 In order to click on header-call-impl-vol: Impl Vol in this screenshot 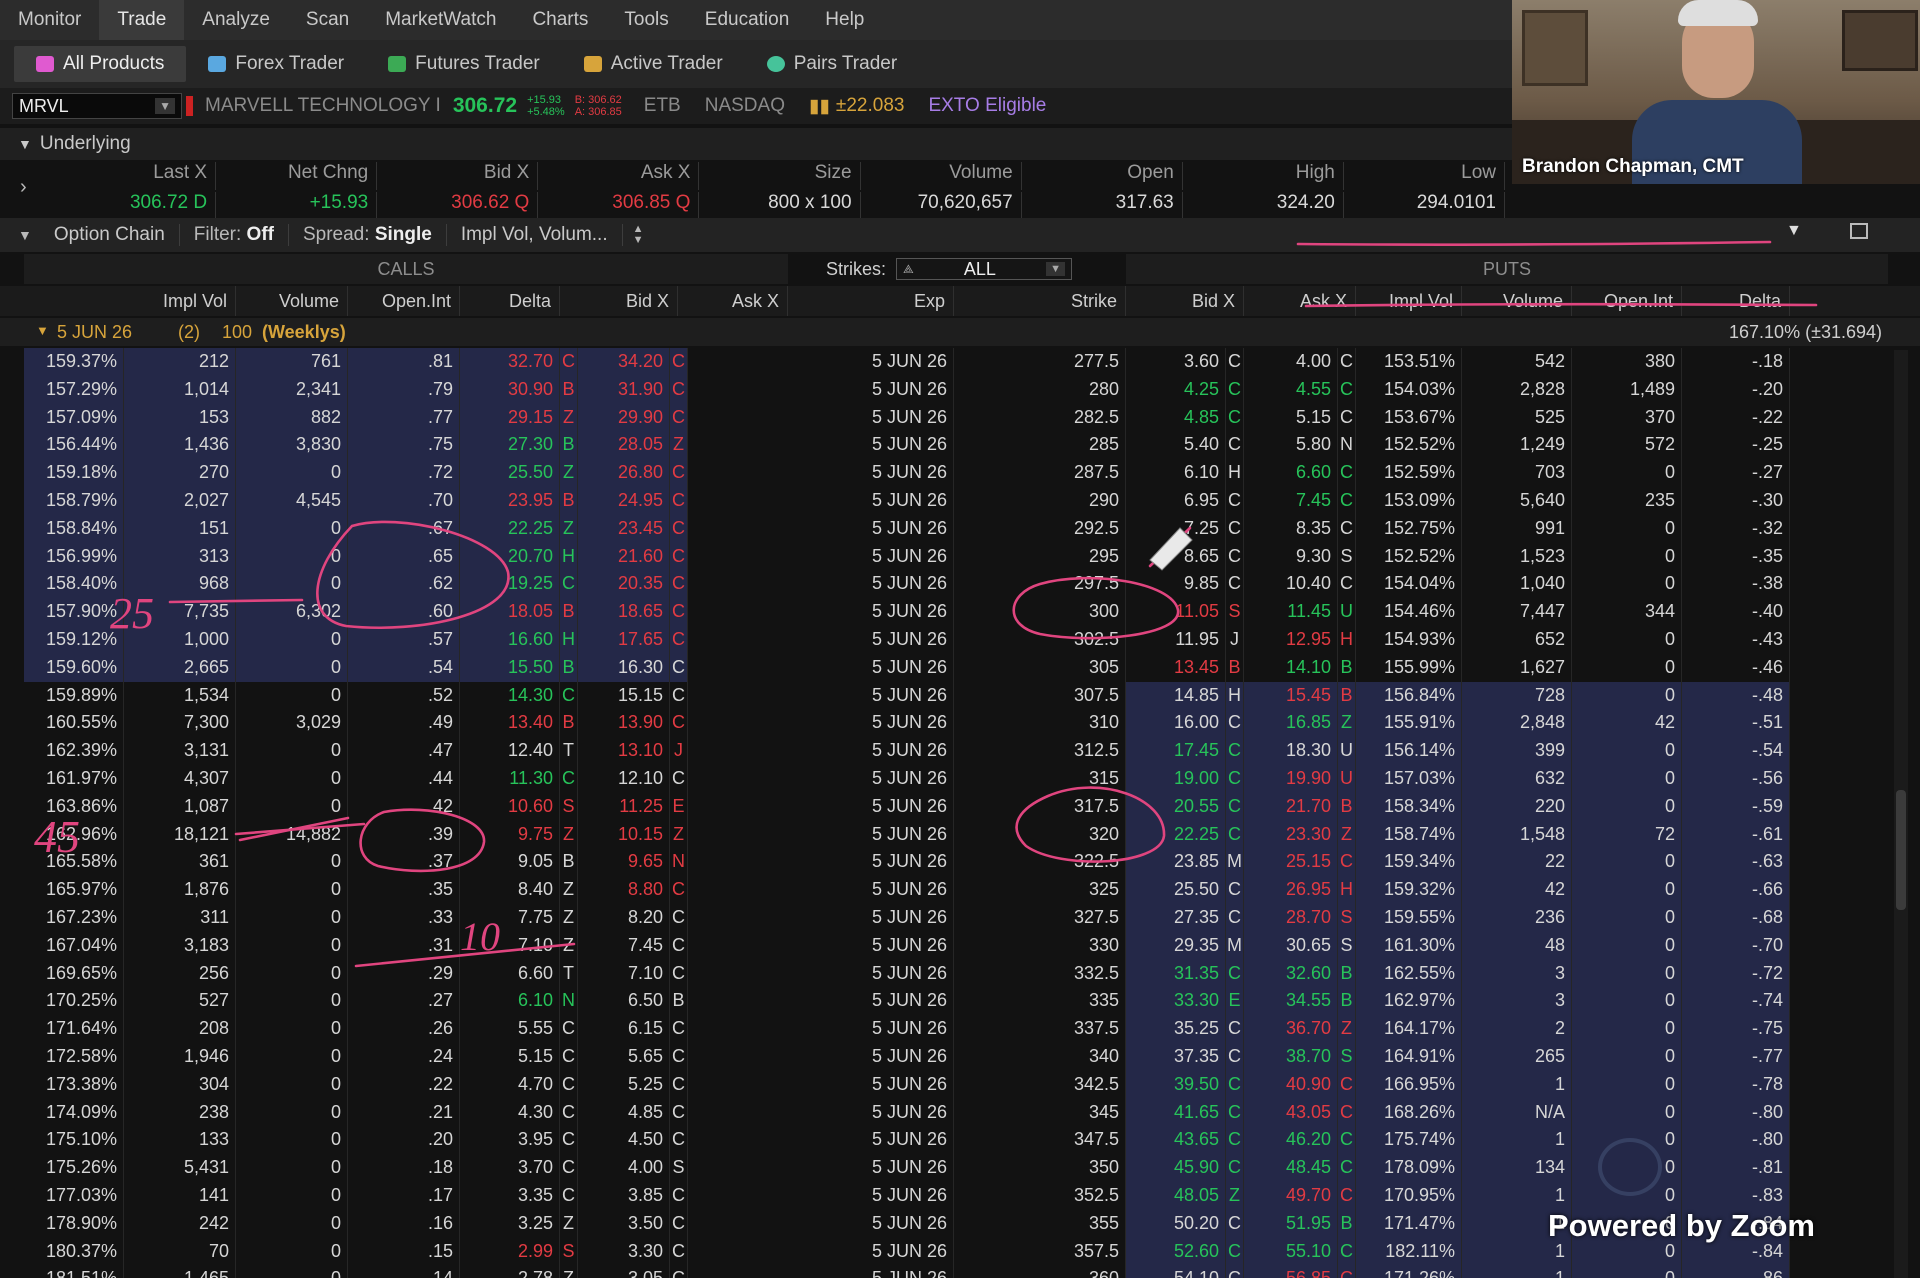, I will do `click(130, 301)`.